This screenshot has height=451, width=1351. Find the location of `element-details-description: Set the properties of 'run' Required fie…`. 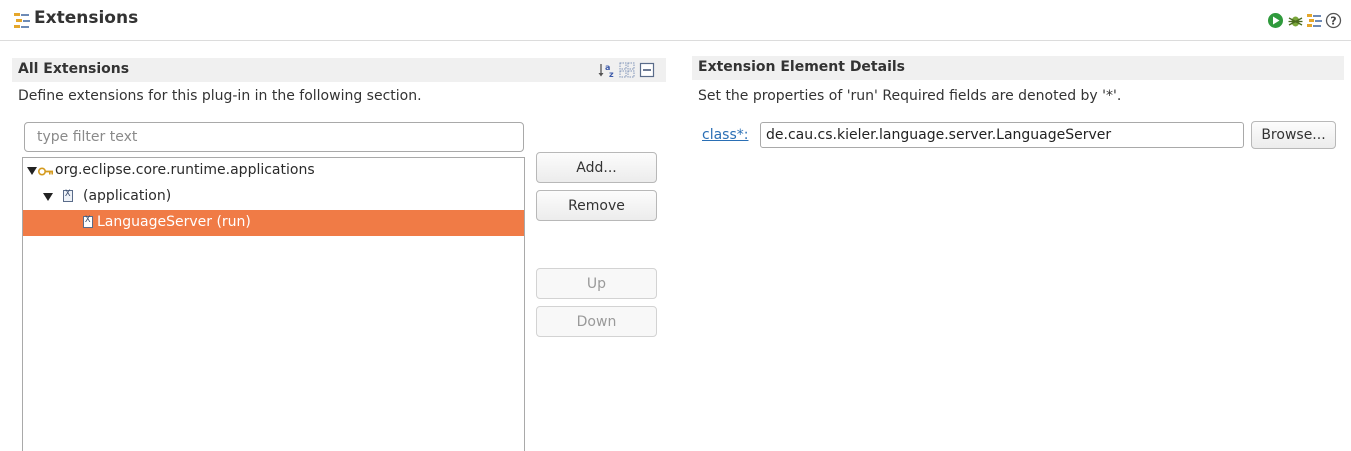

element-details-description: Set the properties of 'run' Required fie… is located at coordinates (910, 96).